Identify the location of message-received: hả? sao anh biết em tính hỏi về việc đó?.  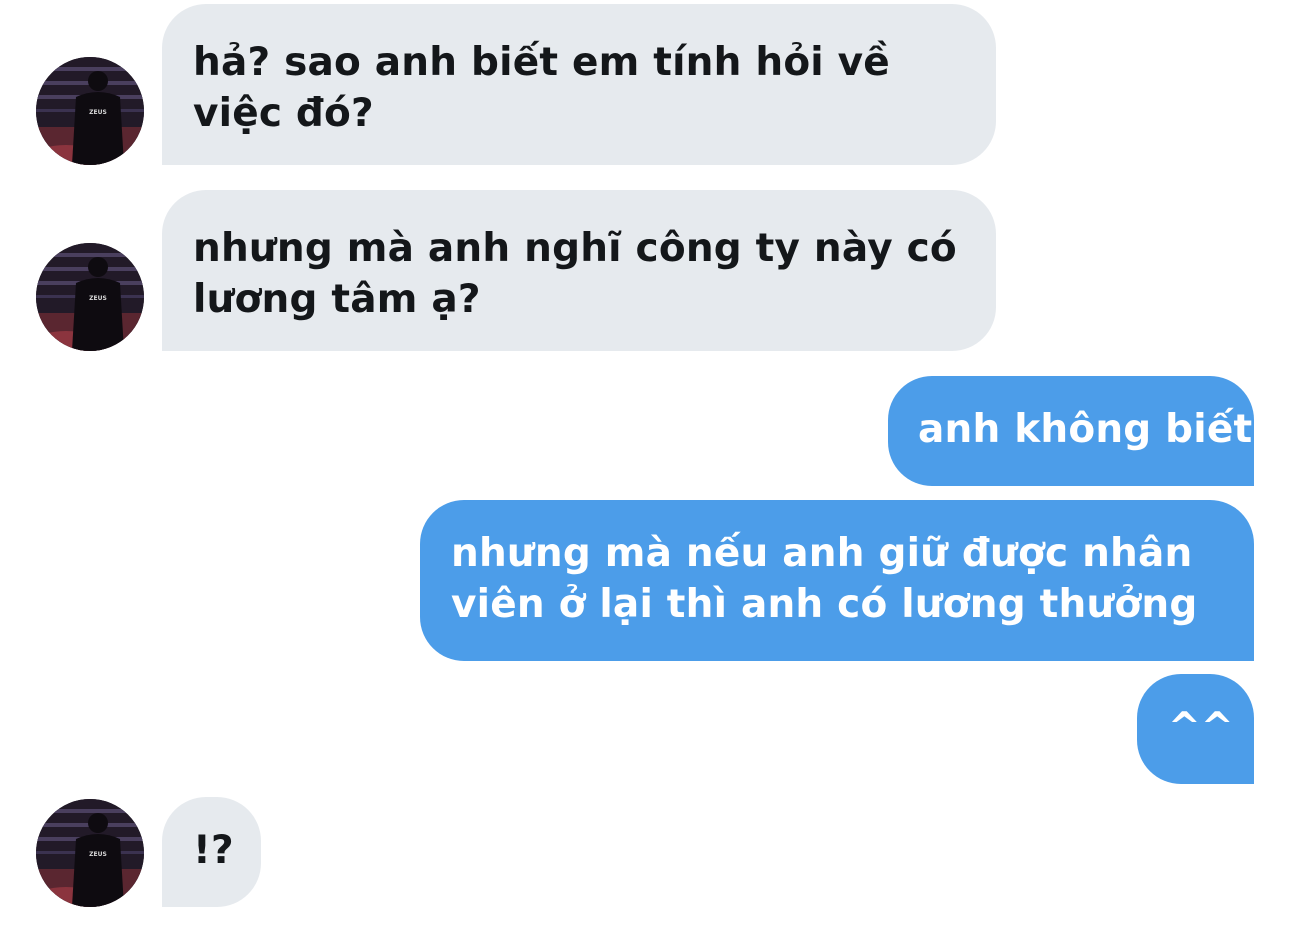
(579, 84).